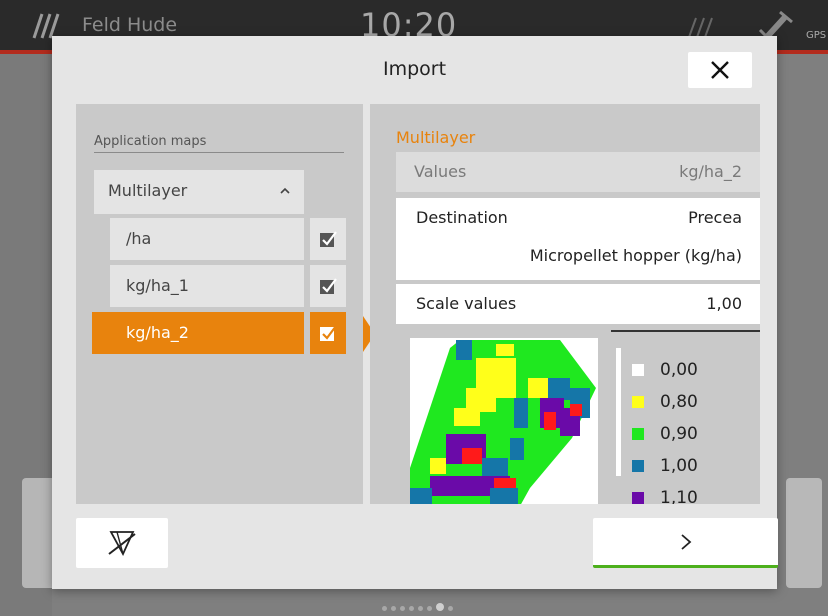 This screenshot has height=616, width=828. I want to click on close-button, so click(720, 70).